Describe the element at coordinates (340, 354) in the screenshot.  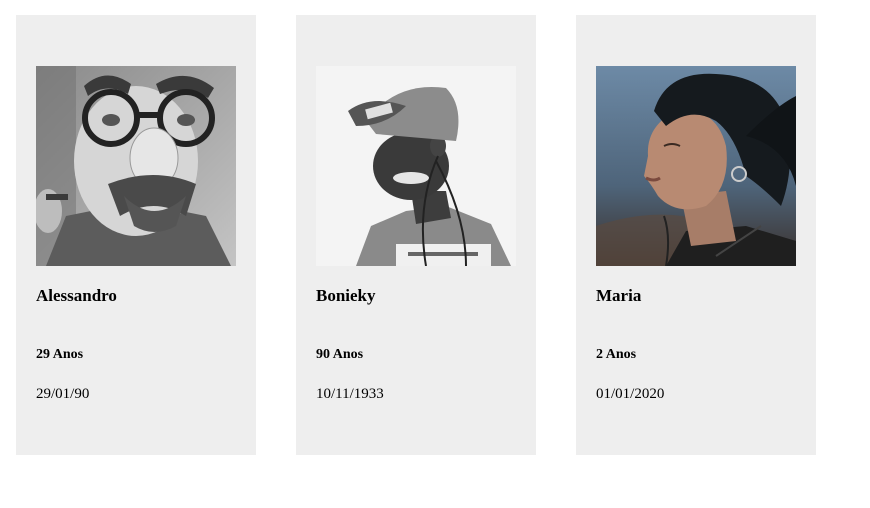
I see `person-age: 90 Anos` at that location.